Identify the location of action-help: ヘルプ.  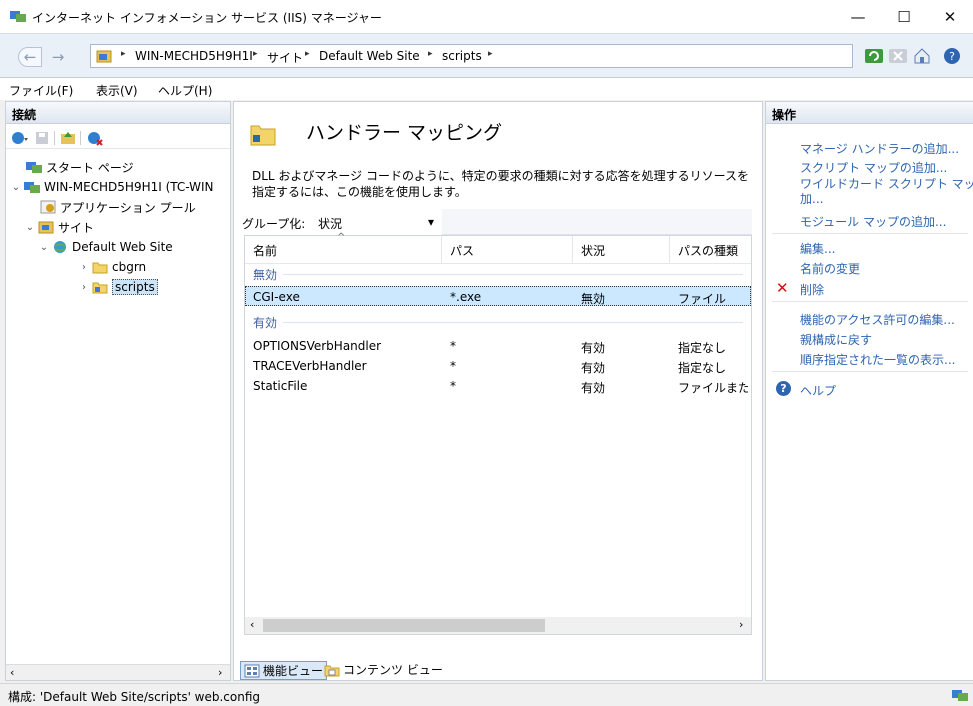
(818, 390).